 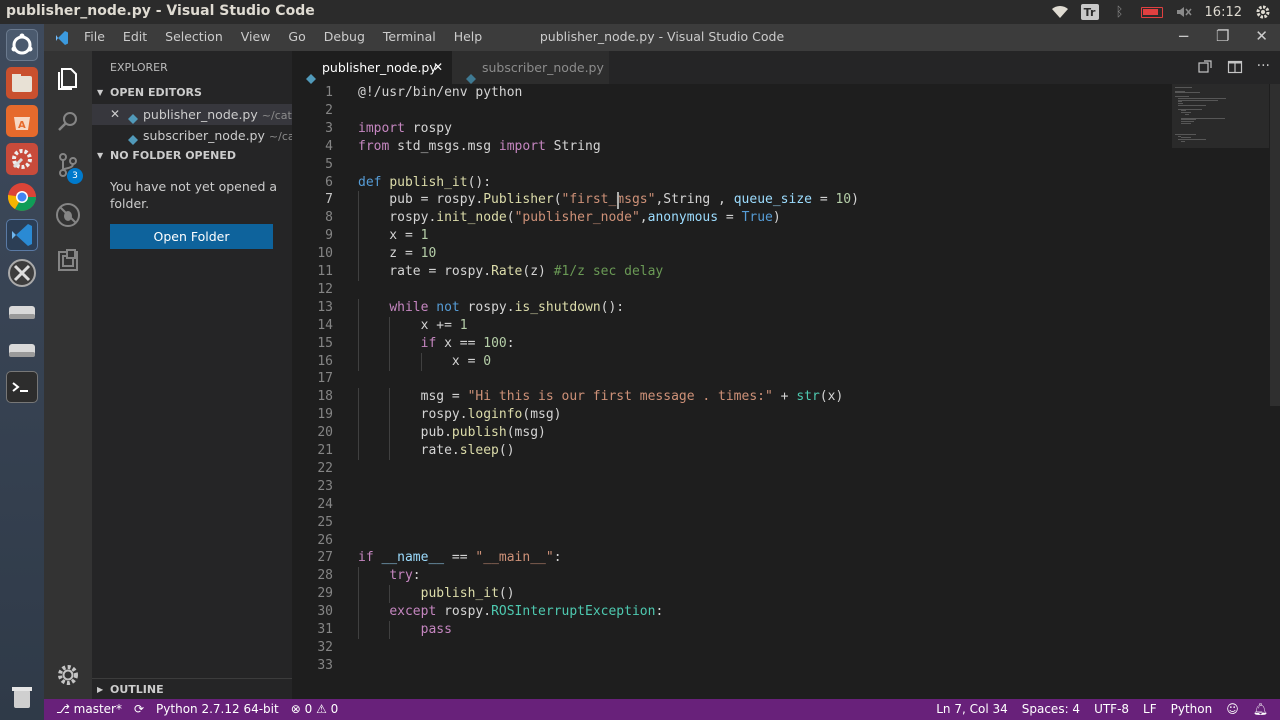 What do you see at coordinates (192, 689) in the screenshot?
I see `outline-section-header: ▶ OUTLINE` at bounding box center [192, 689].